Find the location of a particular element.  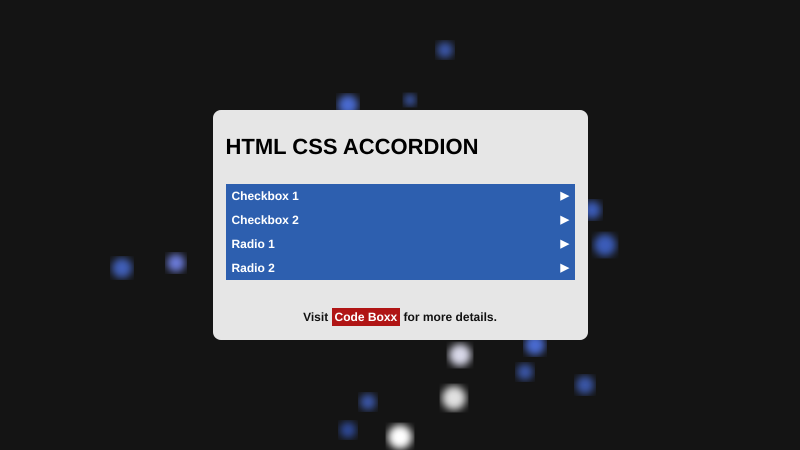

accordion-label: Checkbox 1 is located at coordinates (265, 196).